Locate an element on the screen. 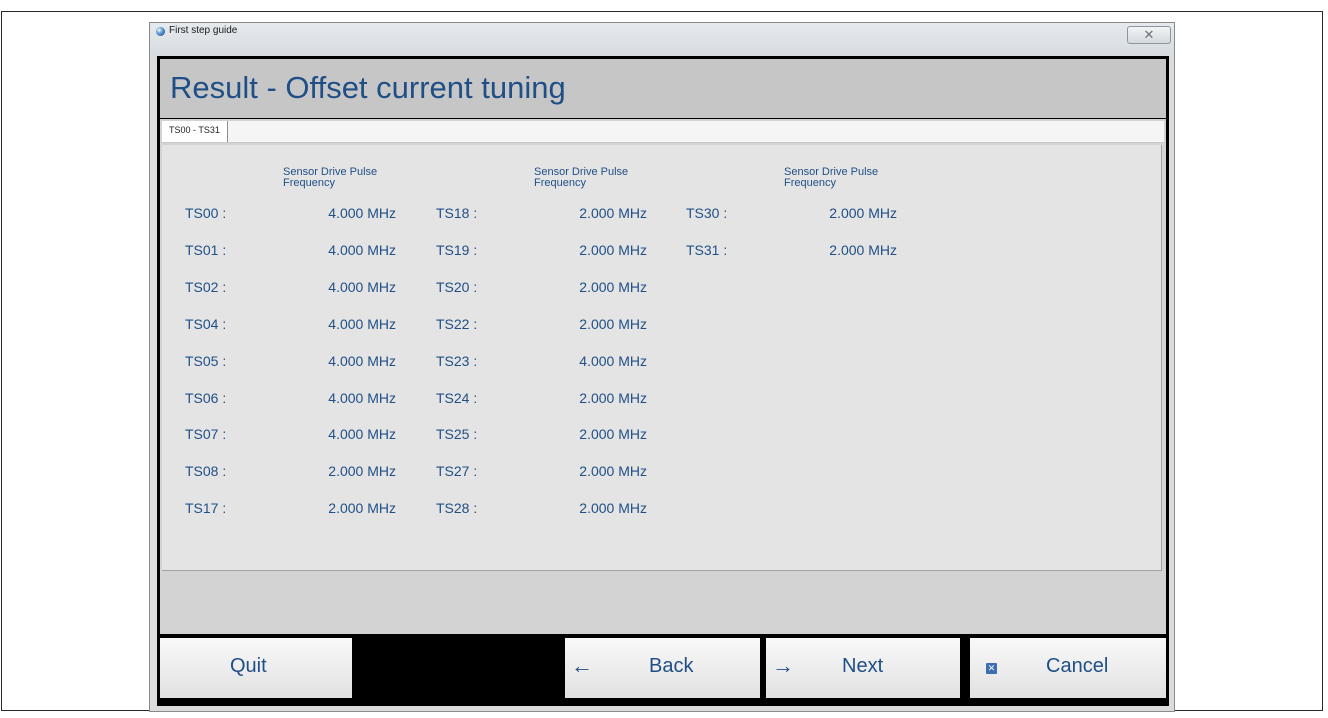  window-close-button: ✕ is located at coordinates (1149, 35).